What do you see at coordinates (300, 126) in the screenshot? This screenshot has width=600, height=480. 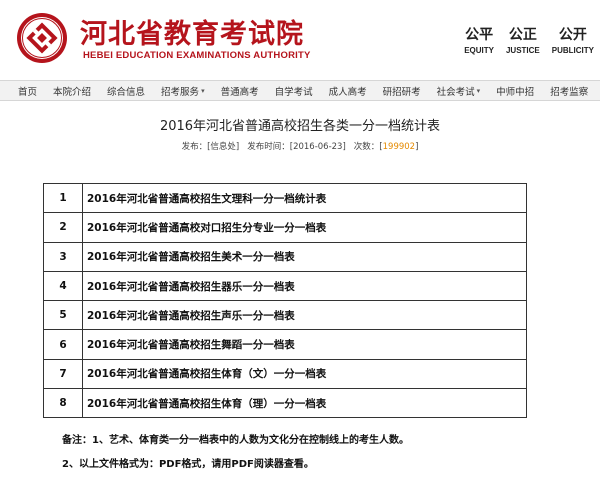 I see `page-title: 2016年河北省普通高校招生各类一分一档统计表` at bounding box center [300, 126].